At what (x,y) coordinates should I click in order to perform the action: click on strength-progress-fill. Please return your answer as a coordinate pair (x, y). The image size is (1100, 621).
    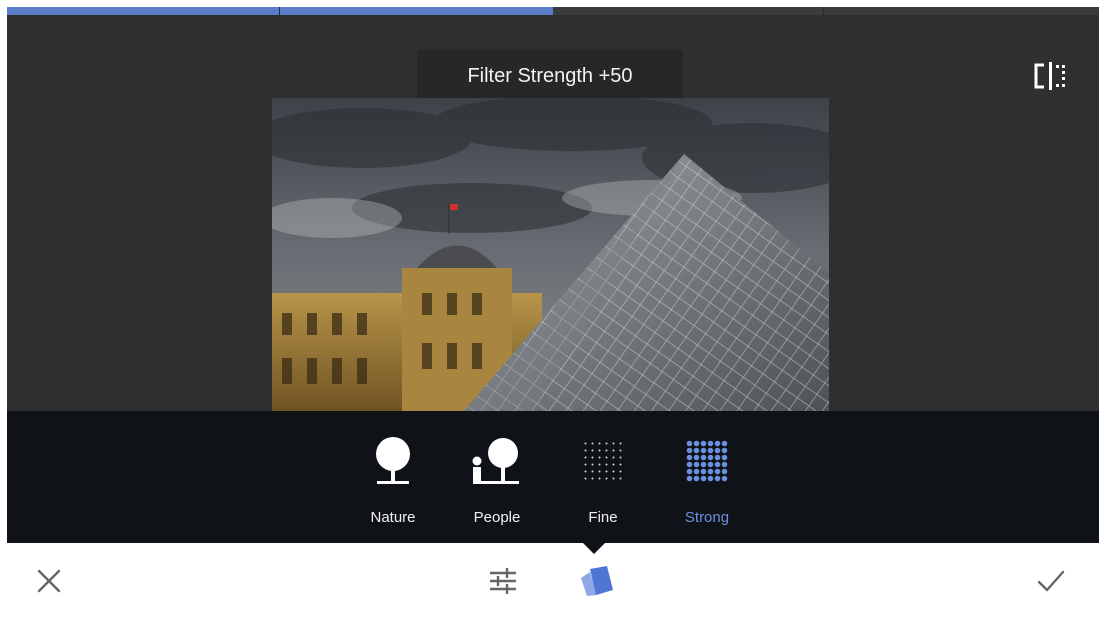
    Looking at the image, I should click on (280, 11).